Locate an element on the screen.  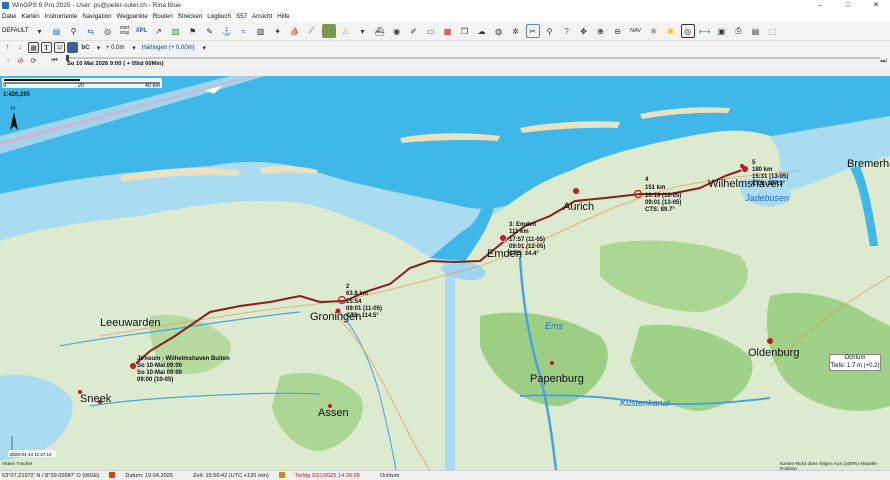
text-icon: T is located at coordinates (46, 47).